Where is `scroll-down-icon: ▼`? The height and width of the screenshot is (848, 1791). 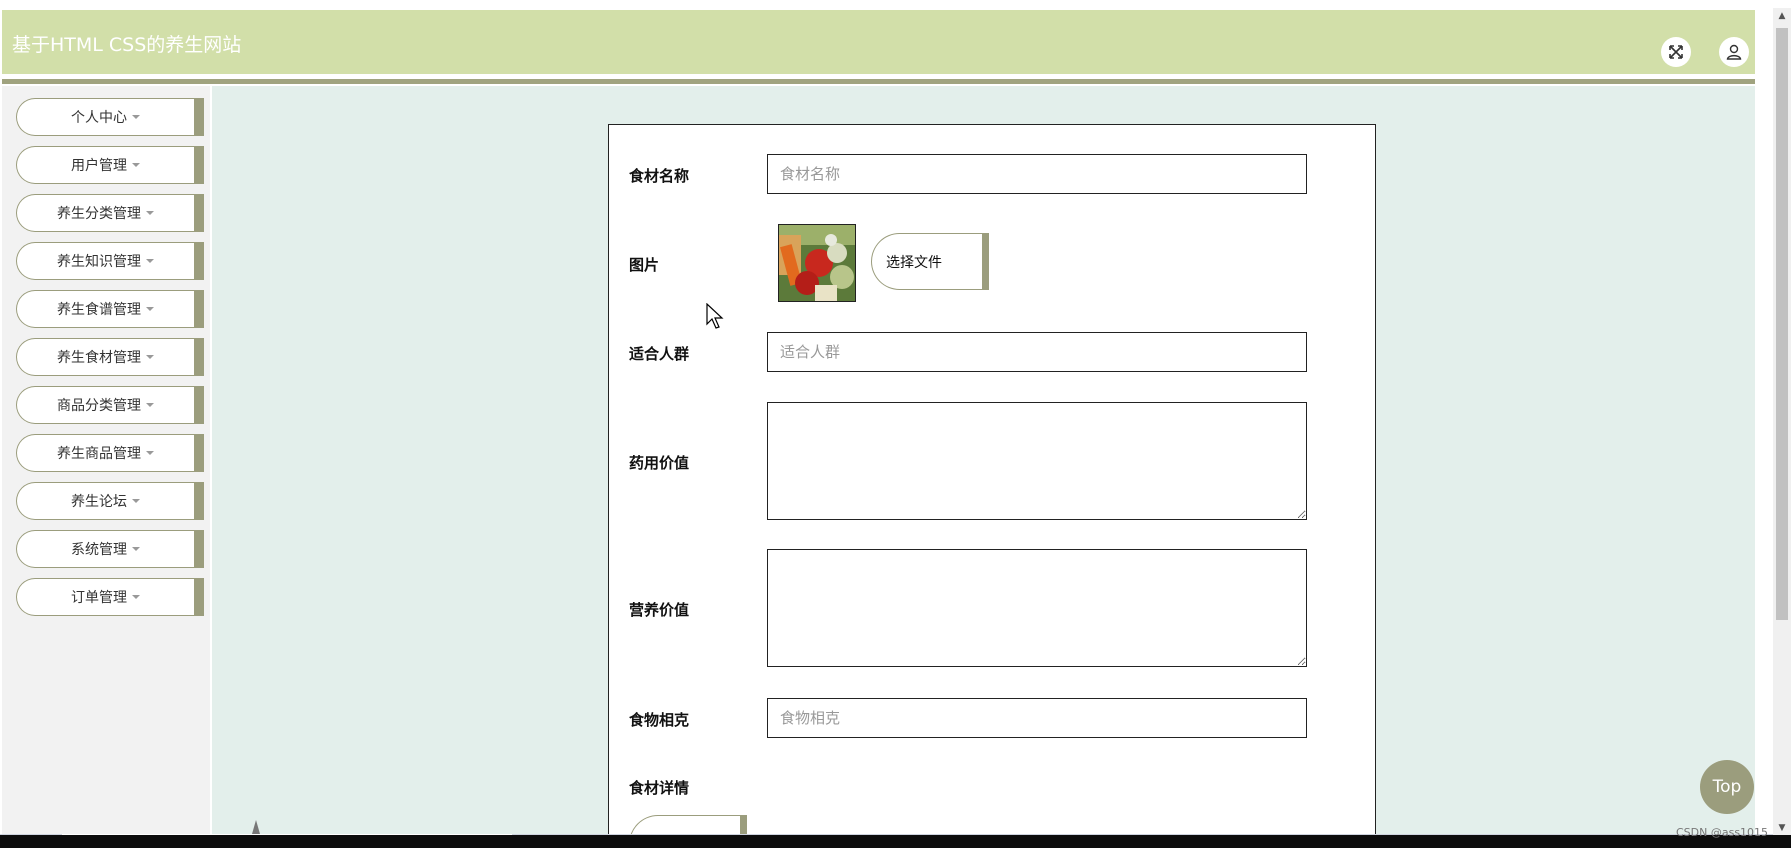
scroll-down-icon: ▼ is located at coordinates (1782, 828).